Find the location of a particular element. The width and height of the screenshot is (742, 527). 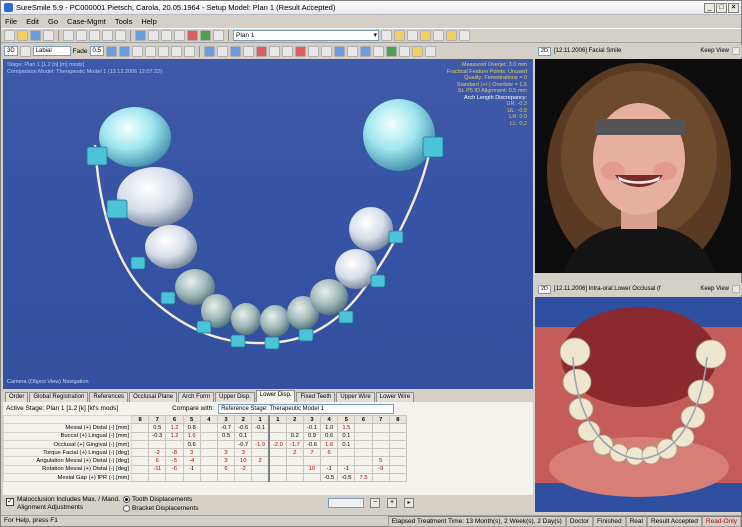

redo-icon is located at coordinates (120, 35).